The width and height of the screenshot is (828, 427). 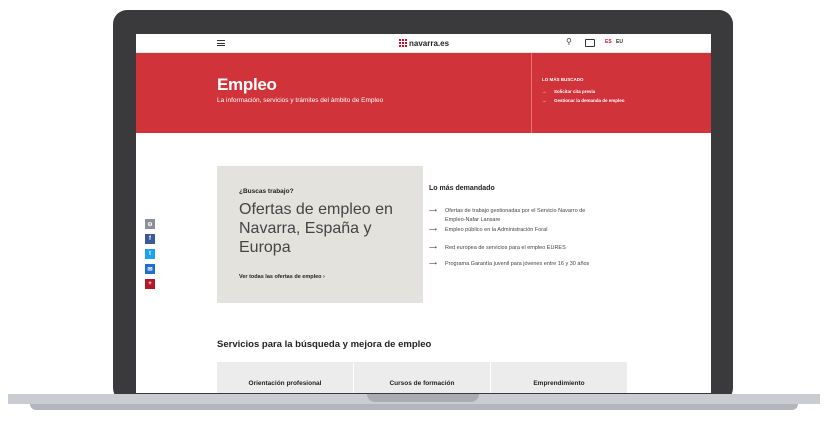 I want to click on quick-link-label: Gestionar la demanda de empleo, so click(x=589, y=100).